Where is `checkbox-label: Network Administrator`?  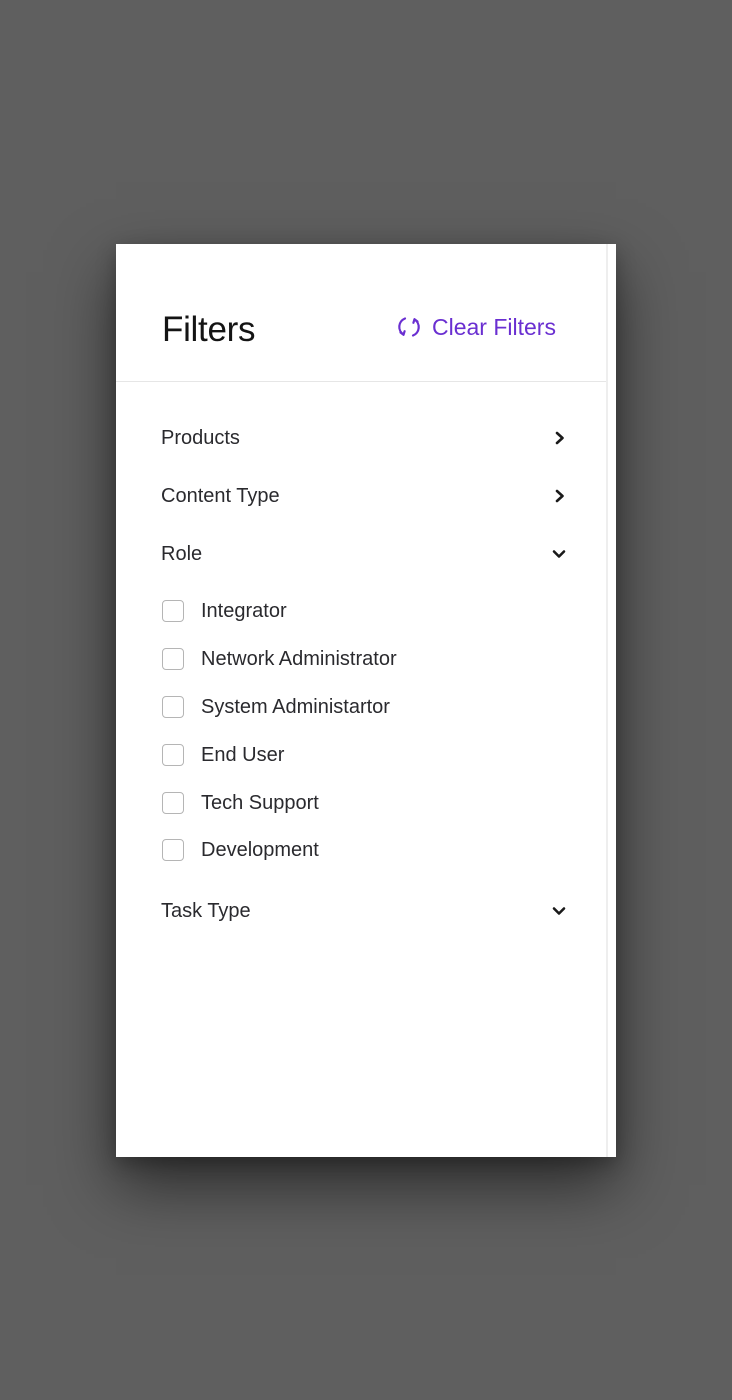
checkbox-label: Network Administrator is located at coordinates (299, 658).